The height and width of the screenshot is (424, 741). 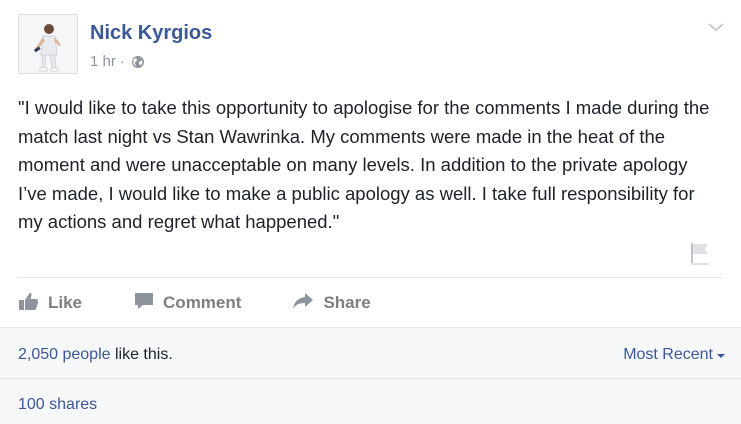 I want to click on likes-suffix: like this., so click(x=141, y=354).